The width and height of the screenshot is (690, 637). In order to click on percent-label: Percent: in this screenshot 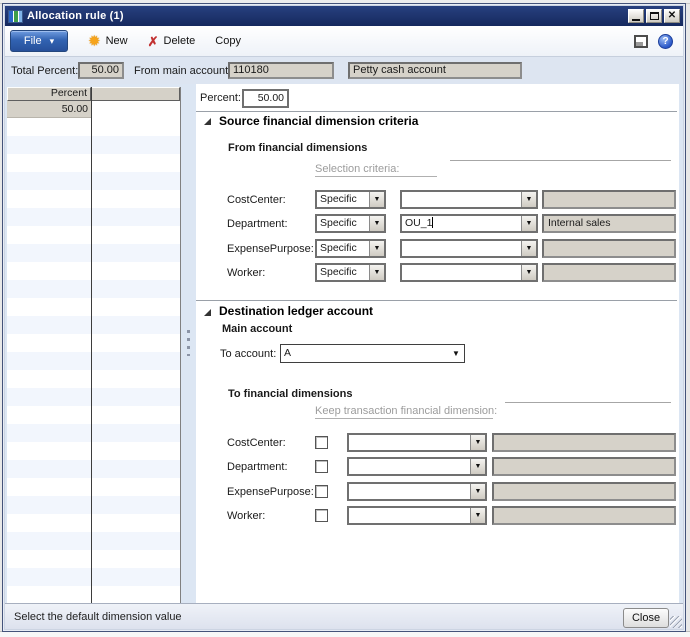, I will do `click(220, 98)`.